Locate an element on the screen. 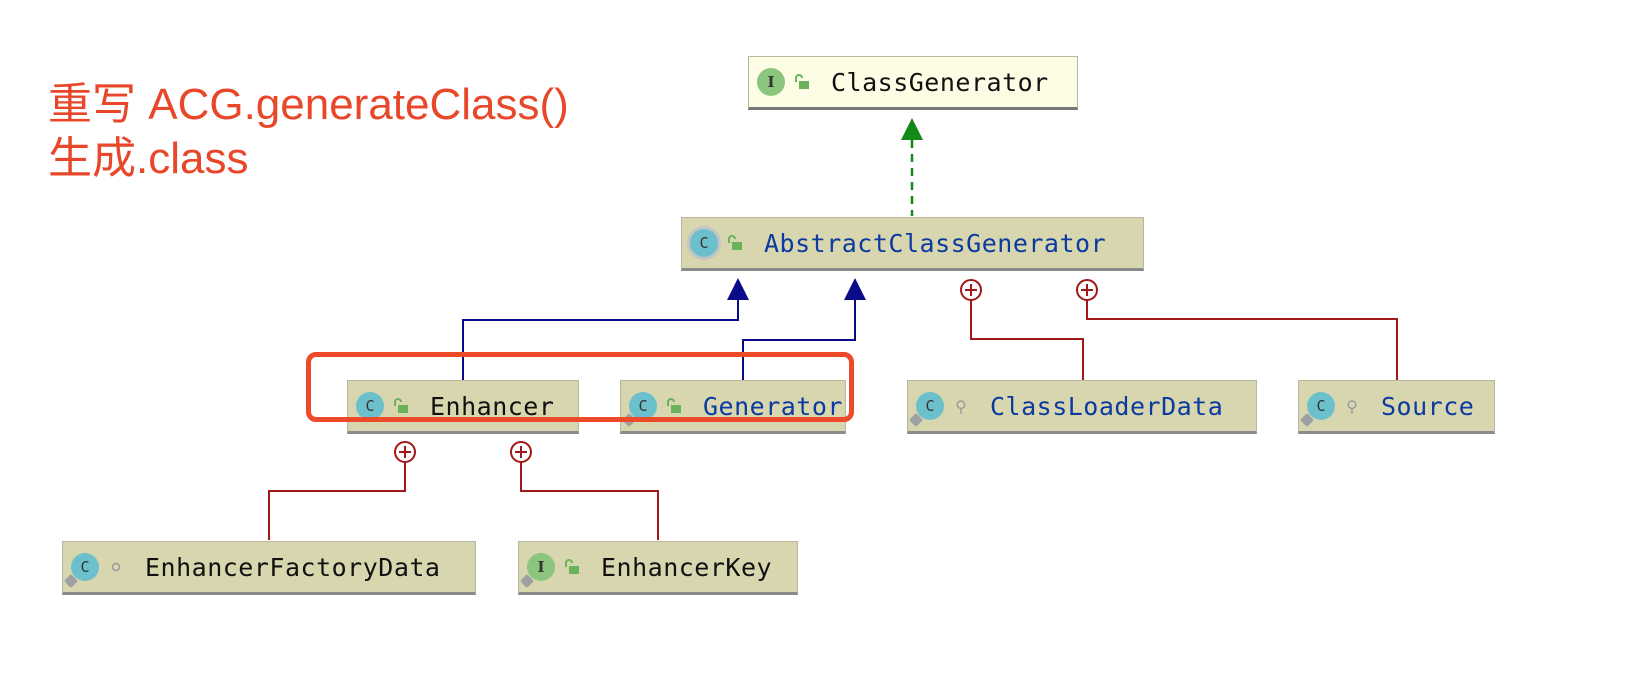 The width and height of the screenshot is (1626, 696). node-classloaderdata: C ⚲ ClassLoaderData is located at coordinates (1082, 407).